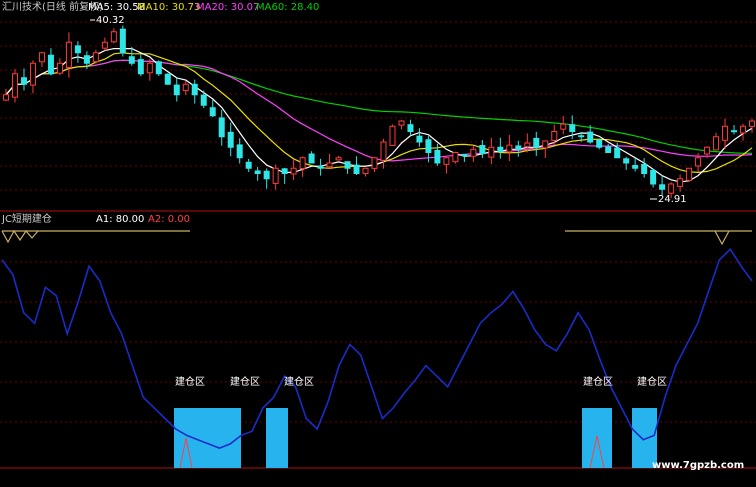 The image size is (756, 487). Describe the element at coordinates (110, 20) in the screenshot. I see `high-price-annotation: 40.32` at that location.